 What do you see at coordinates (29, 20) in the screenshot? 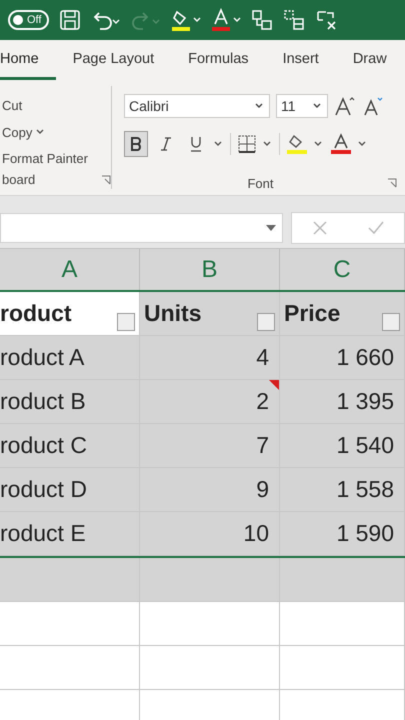
I see `autosave-toggle: Off` at bounding box center [29, 20].